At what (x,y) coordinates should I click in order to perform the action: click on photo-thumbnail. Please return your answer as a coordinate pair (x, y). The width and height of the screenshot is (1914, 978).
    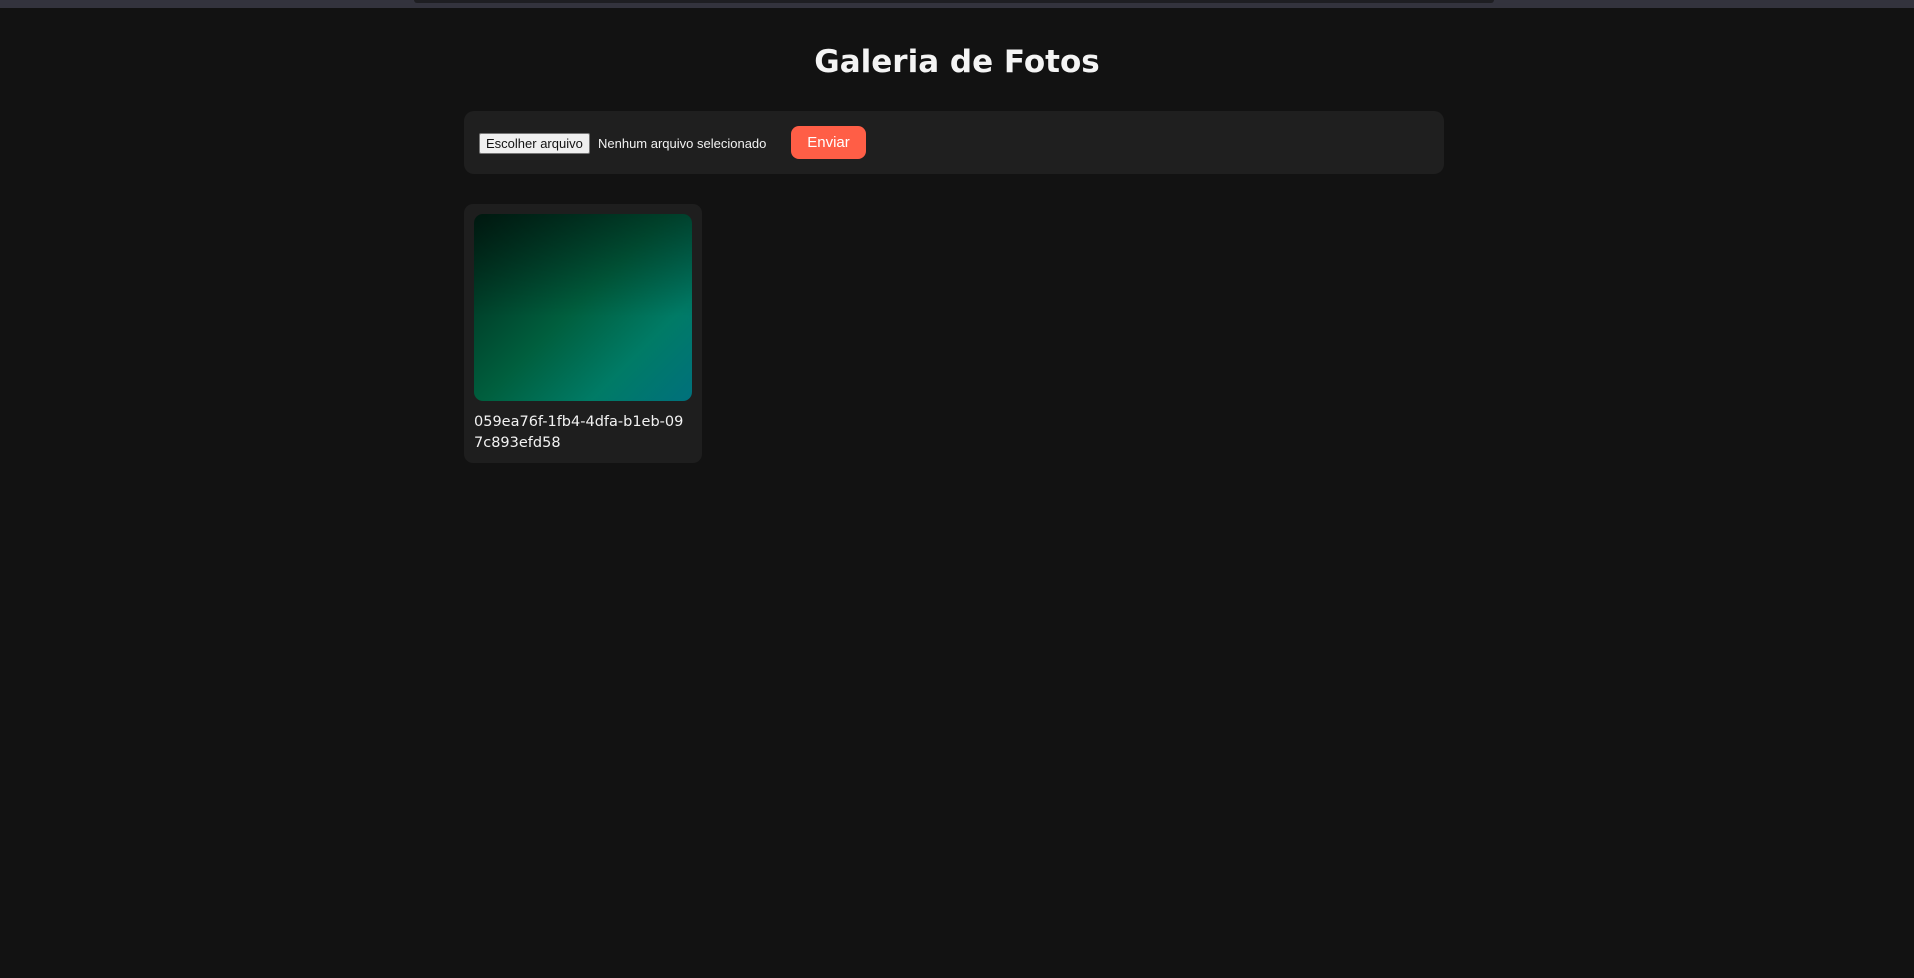
    Looking at the image, I should click on (583, 307).